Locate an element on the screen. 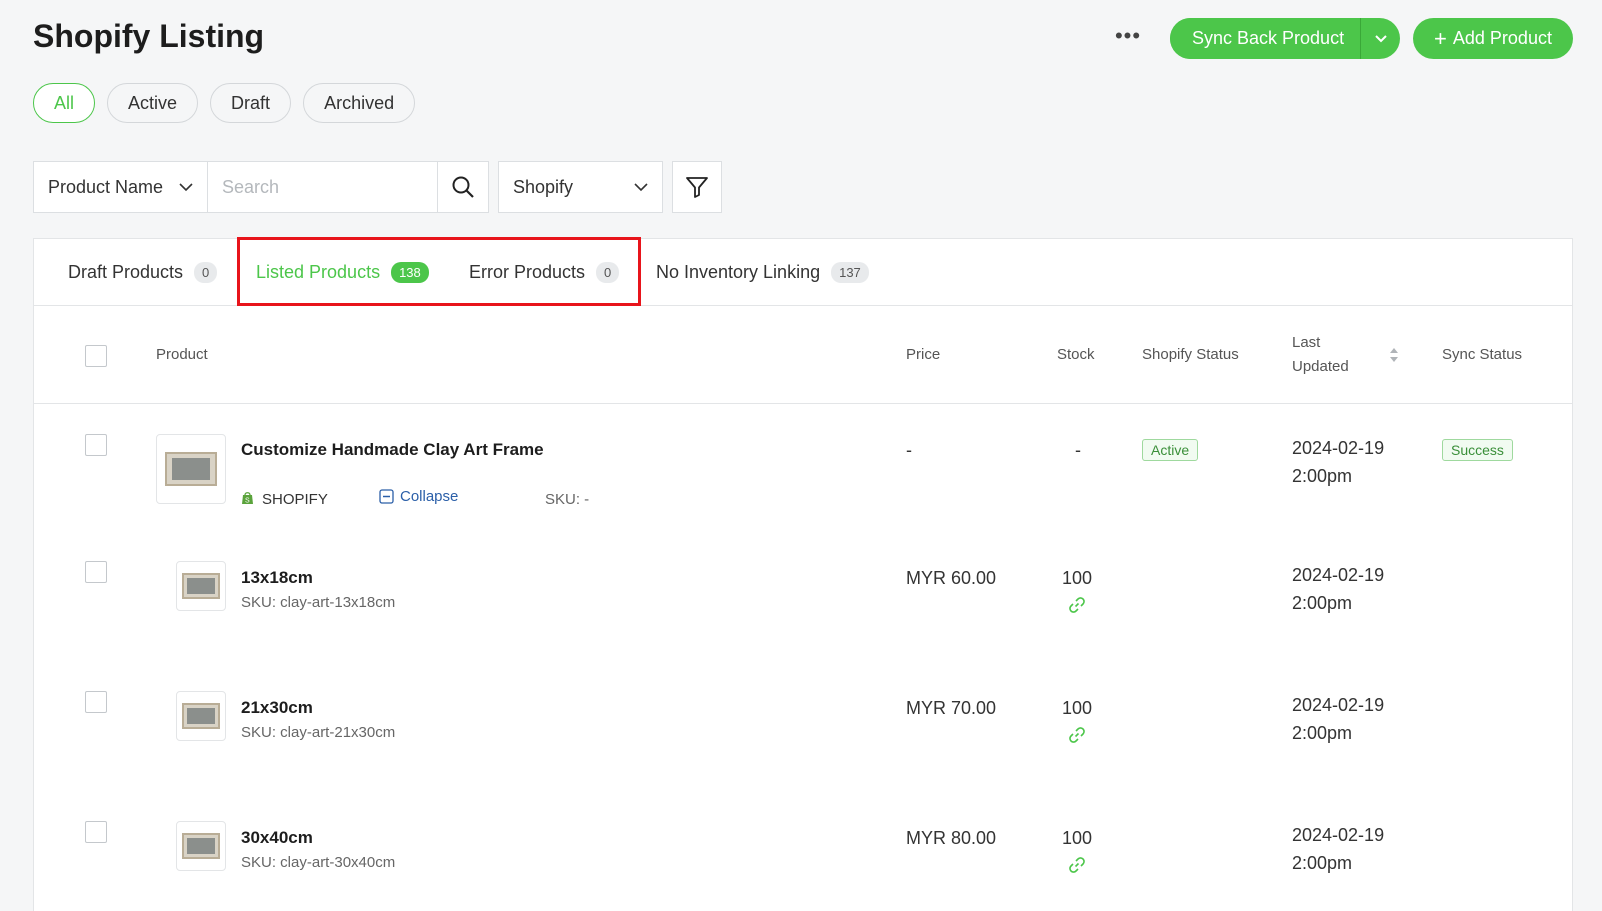 The height and width of the screenshot is (911, 1602). header-last-updated-line2: Updated is located at coordinates (1320, 366).